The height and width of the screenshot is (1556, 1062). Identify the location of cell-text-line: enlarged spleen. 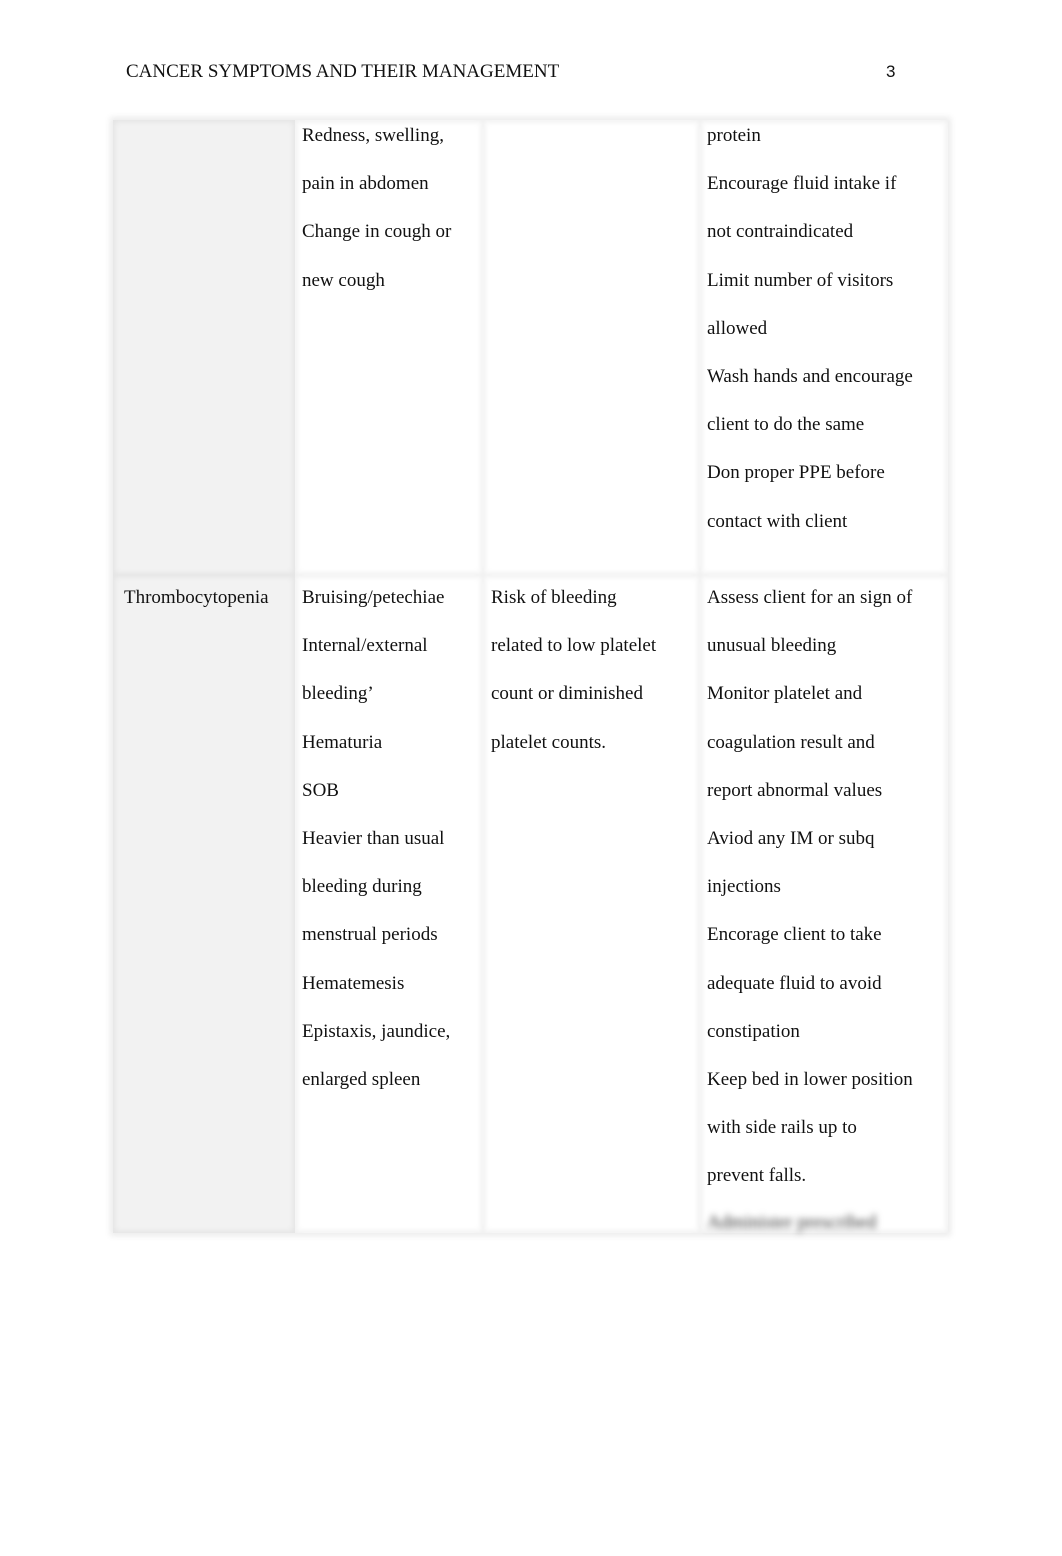
(361, 1079).